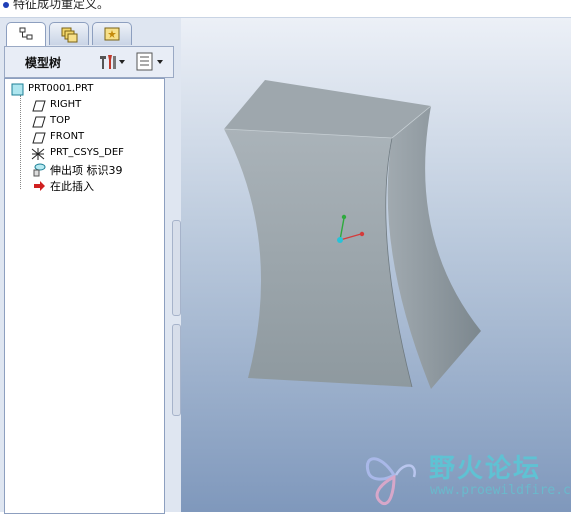 Image resolution: width=571 pixels, height=514 pixels. I want to click on favorites-icon, so click(112, 34).